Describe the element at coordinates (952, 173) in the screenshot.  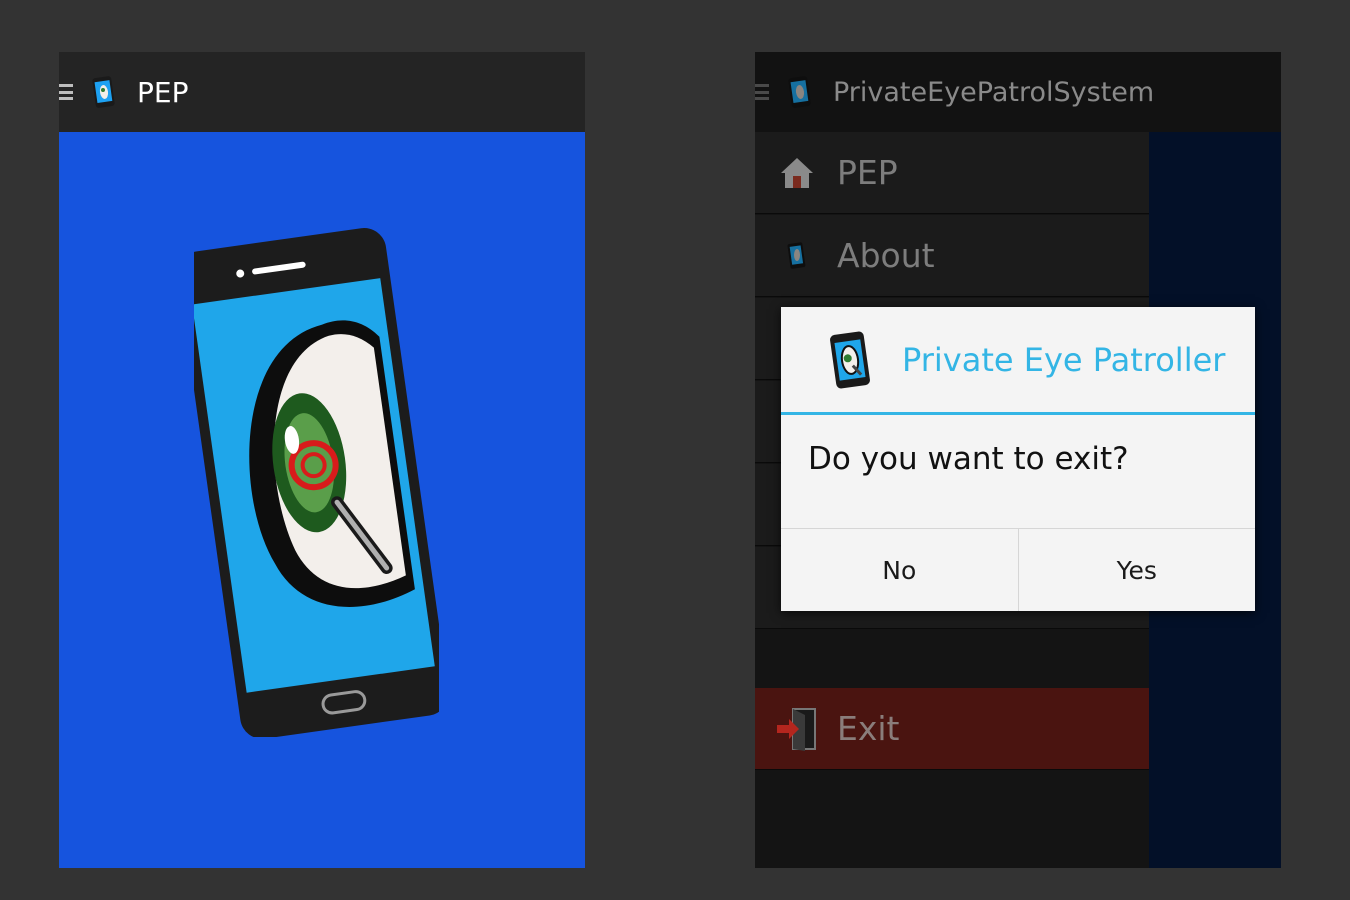
I see `drawer-item-pep: PEP` at that location.